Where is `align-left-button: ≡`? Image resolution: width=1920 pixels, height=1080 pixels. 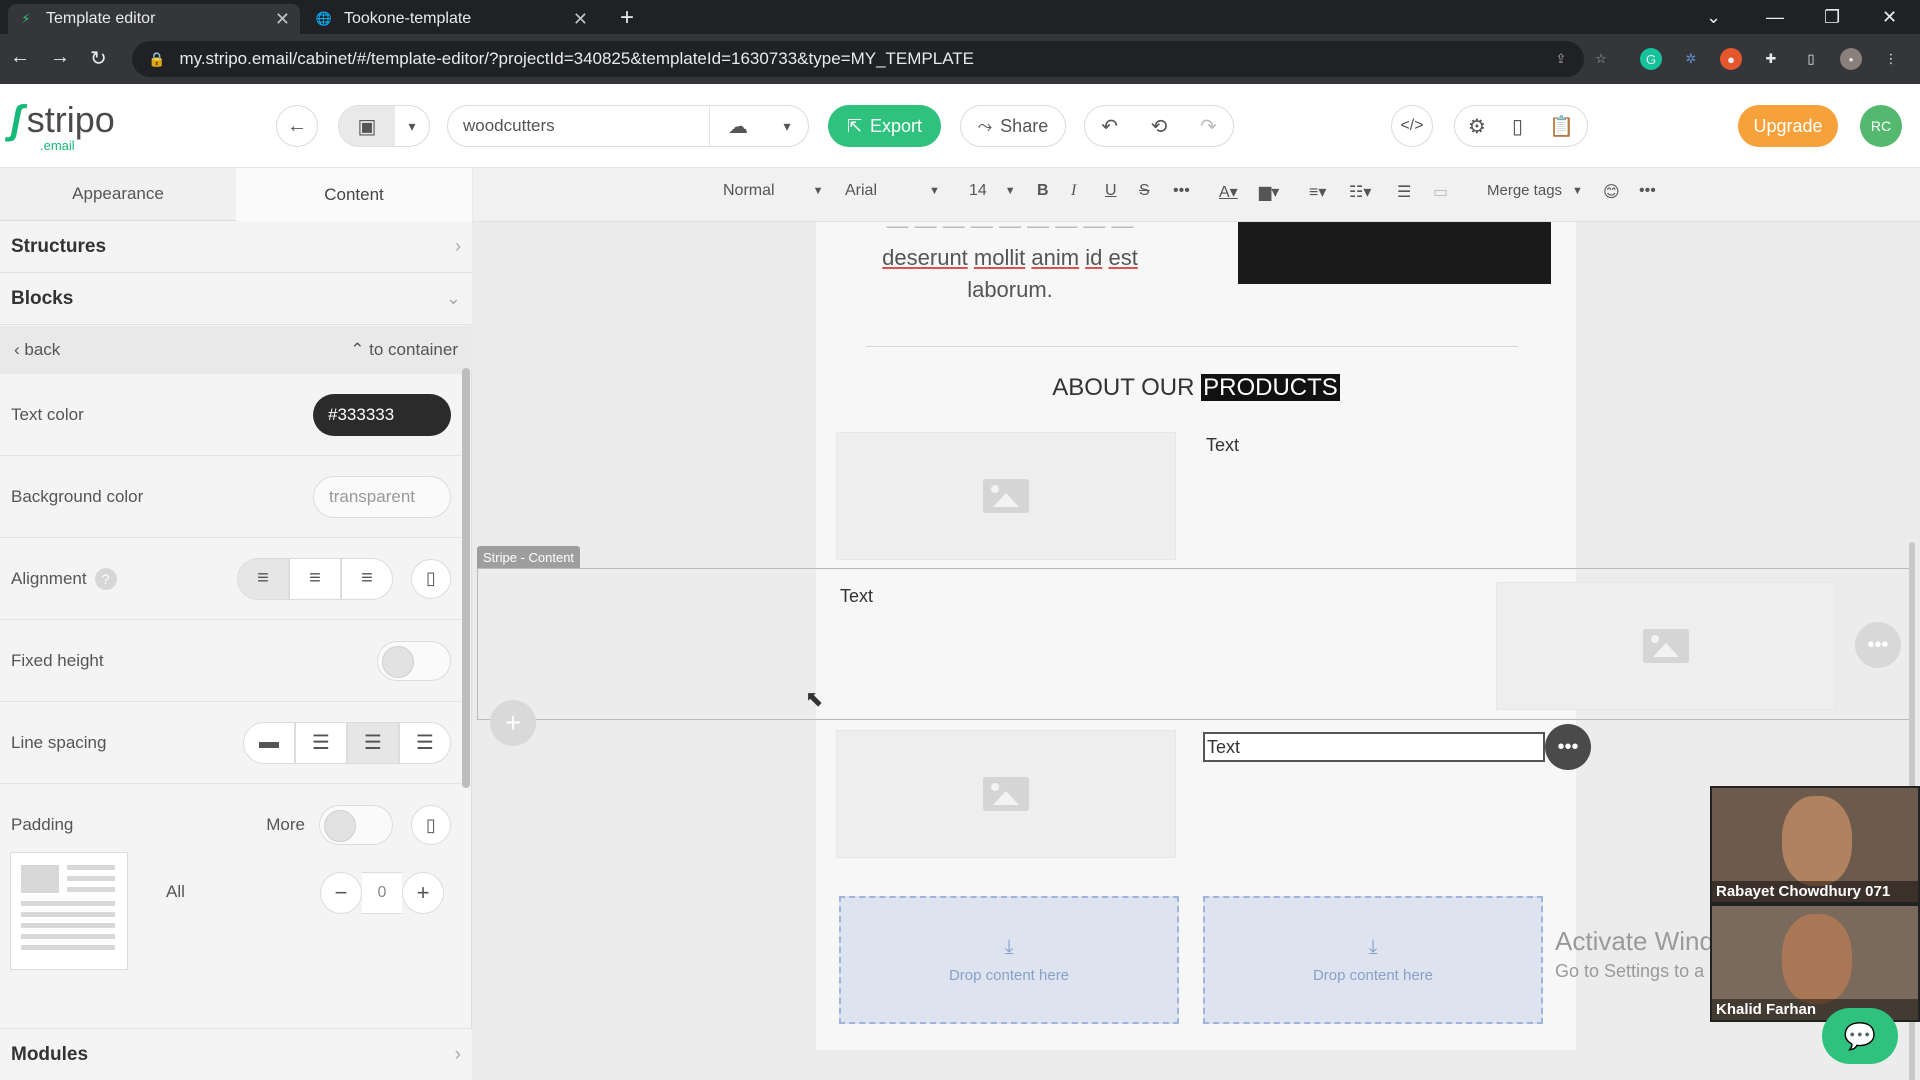
align-left-button: ≡ is located at coordinates (263, 578).